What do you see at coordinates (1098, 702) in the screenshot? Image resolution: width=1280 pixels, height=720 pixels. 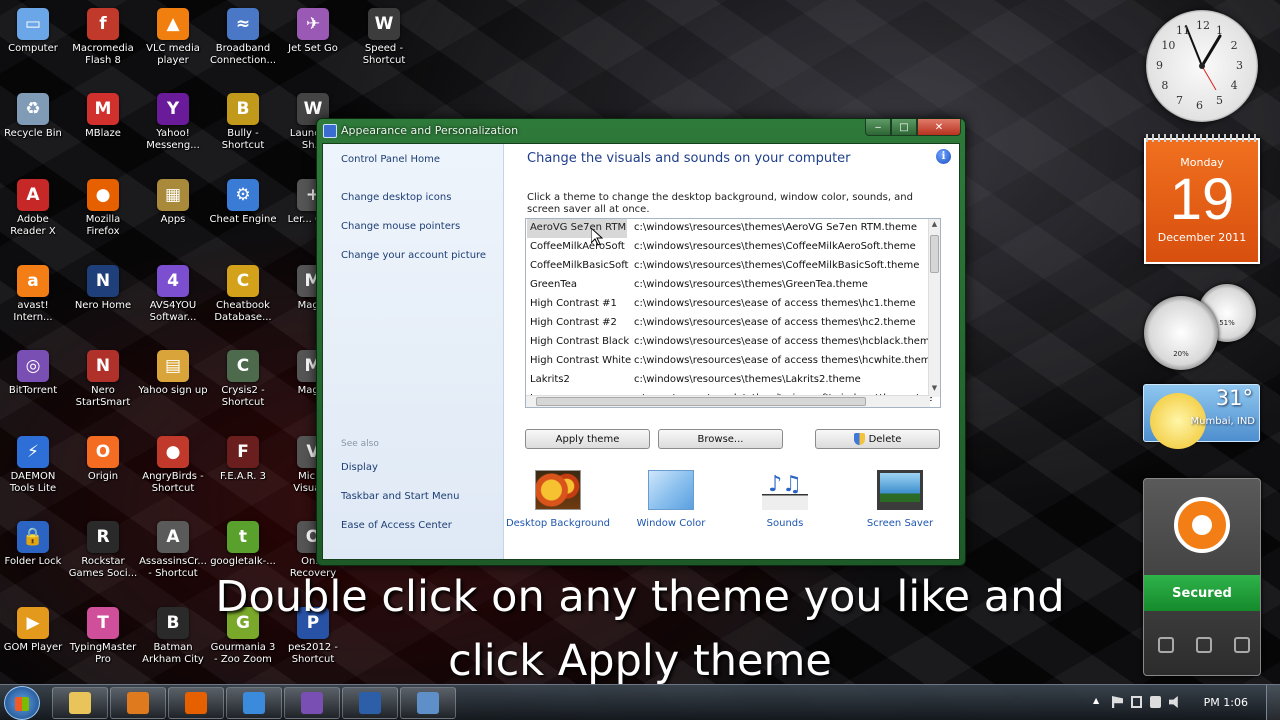 I see `tray-expand-icon: ▲` at bounding box center [1098, 702].